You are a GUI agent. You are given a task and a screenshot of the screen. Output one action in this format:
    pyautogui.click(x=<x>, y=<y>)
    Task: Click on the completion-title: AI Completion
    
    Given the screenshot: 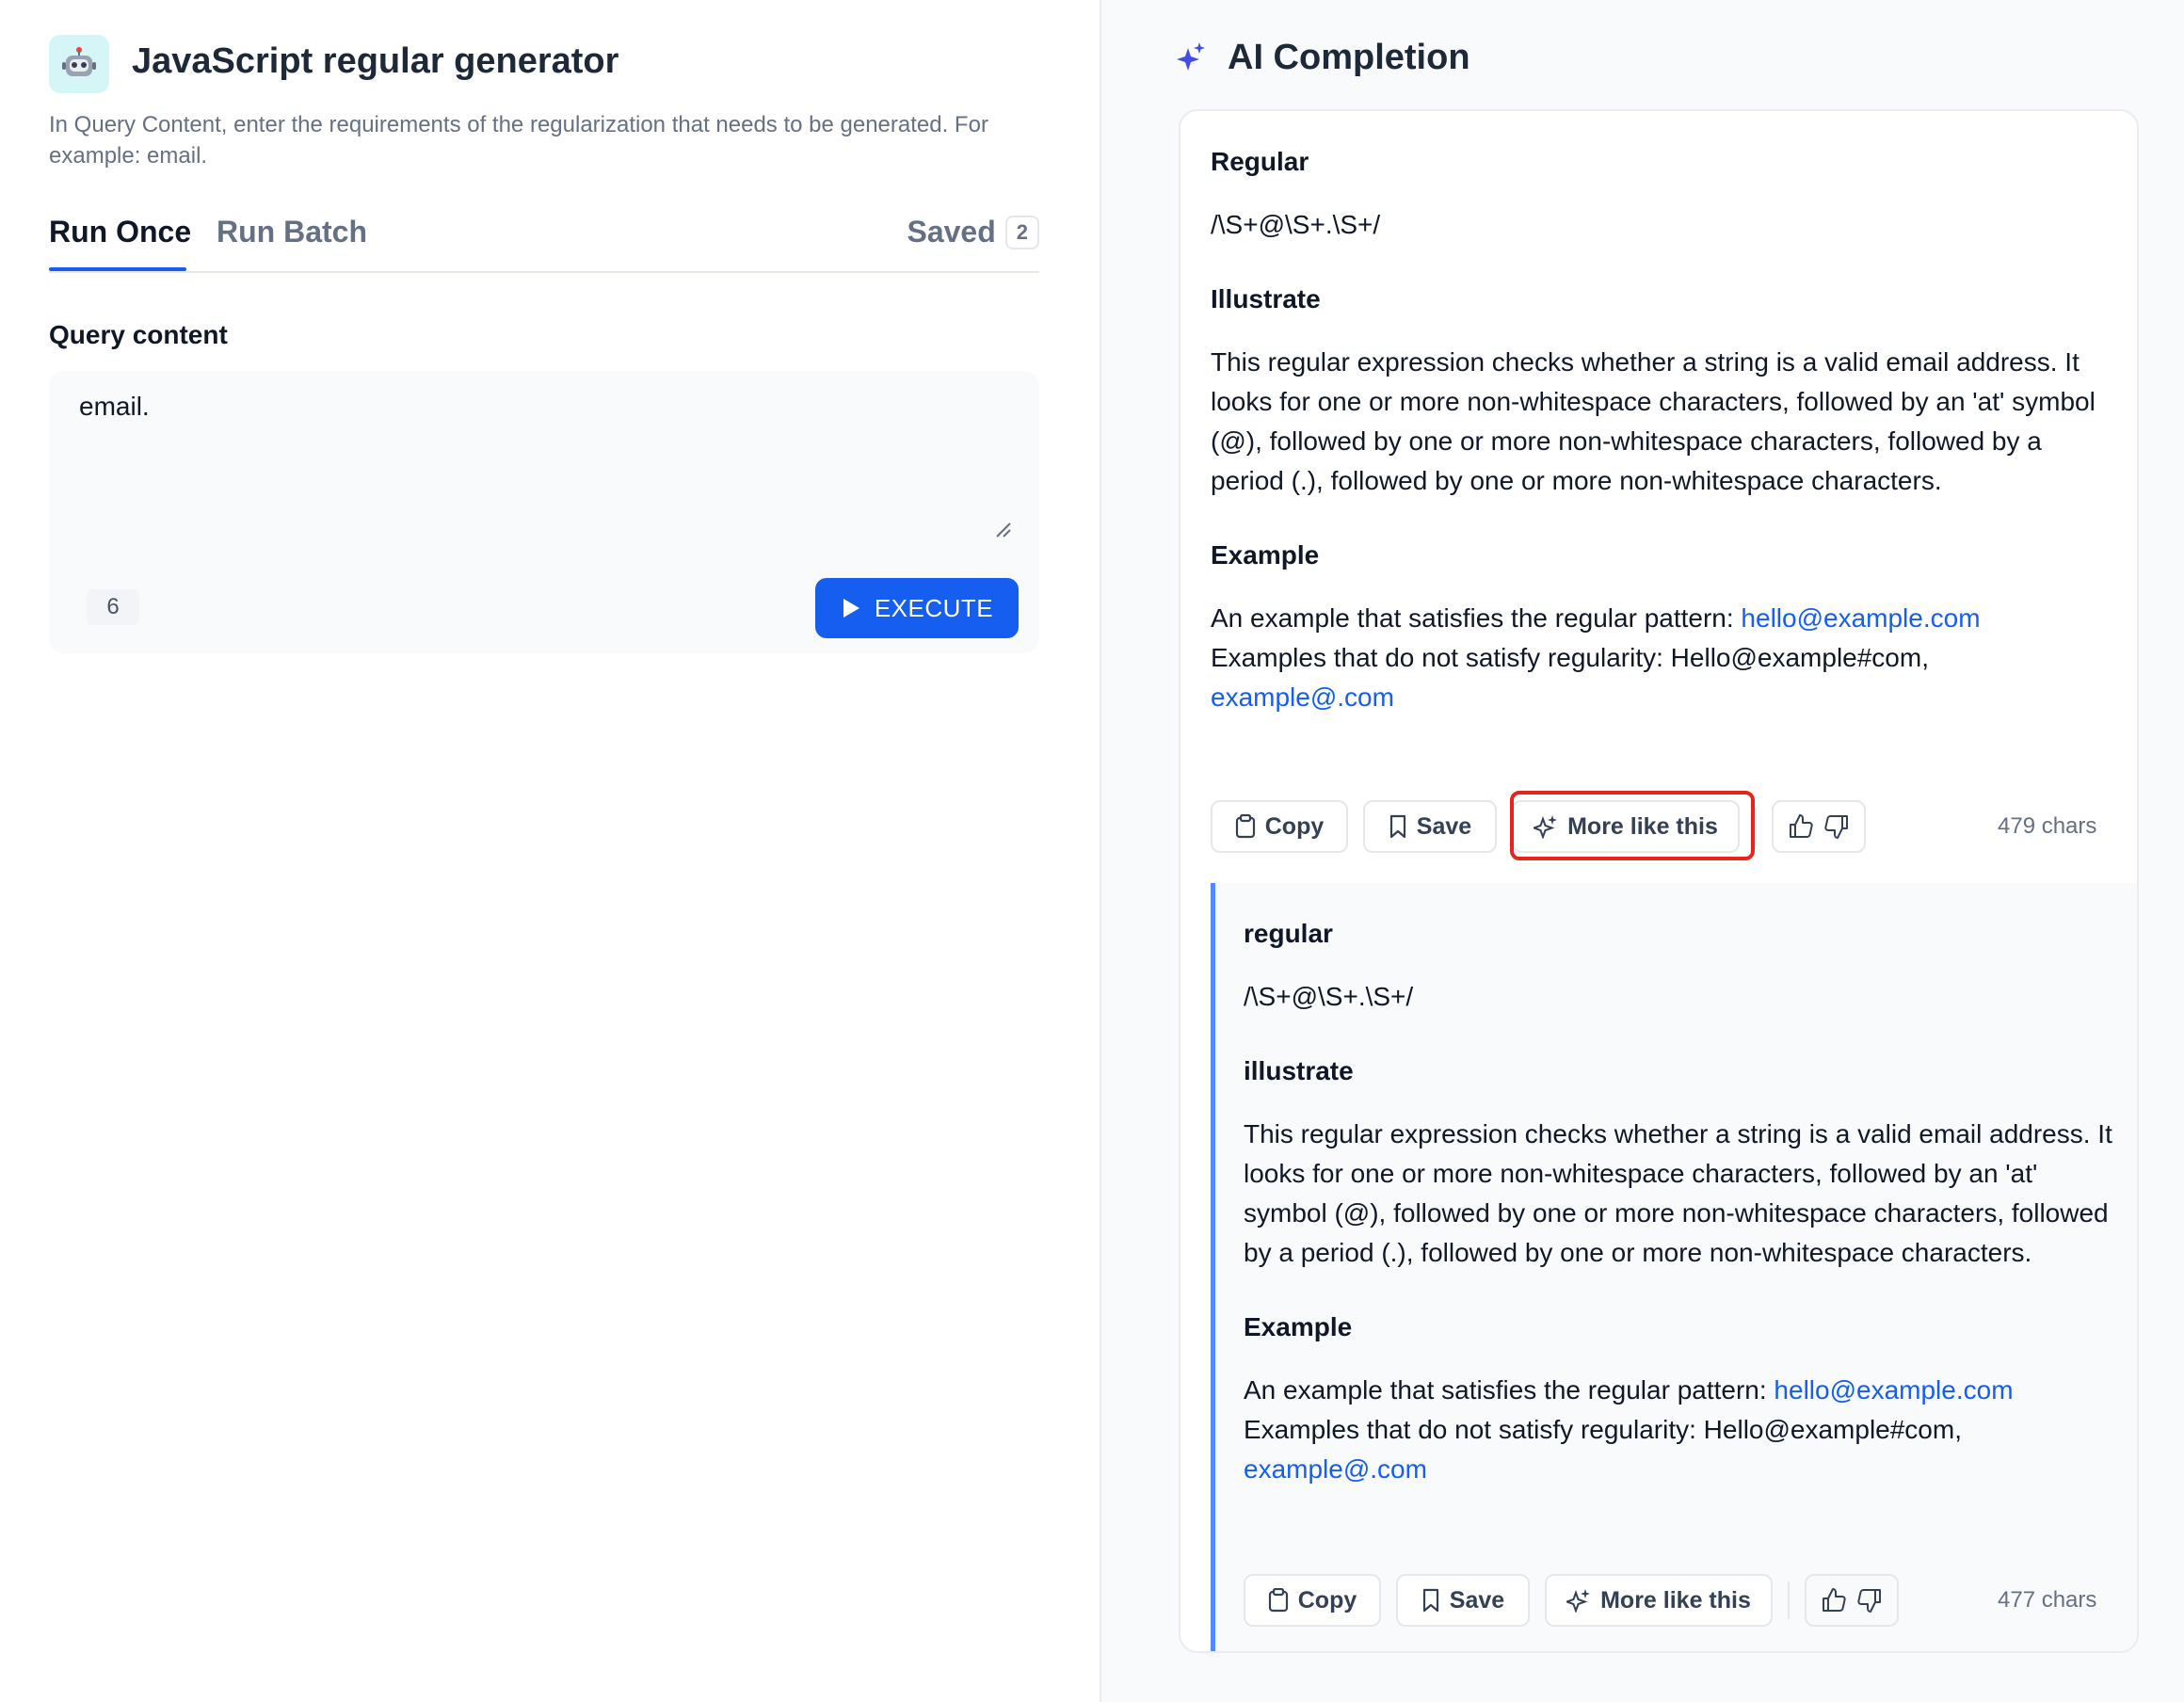 What is the action you would take?
    pyautogui.click(x=1349, y=57)
    